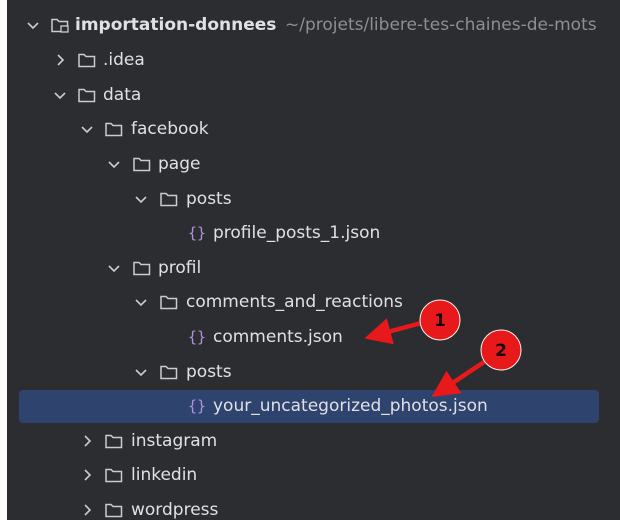 The image size is (620, 520). What do you see at coordinates (278, 337) in the screenshot?
I see `tree-item-label: comments.json` at bounding box center [278, 337].